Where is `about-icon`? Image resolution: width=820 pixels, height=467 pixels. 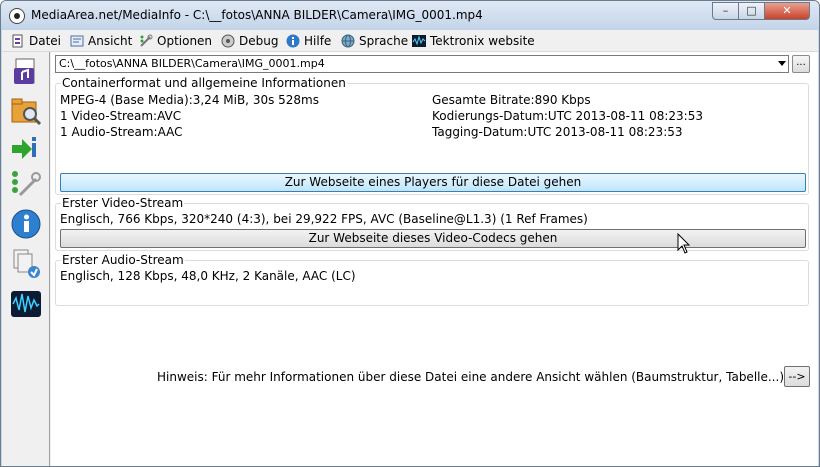
about-icon is located at coordinates (26, 224).